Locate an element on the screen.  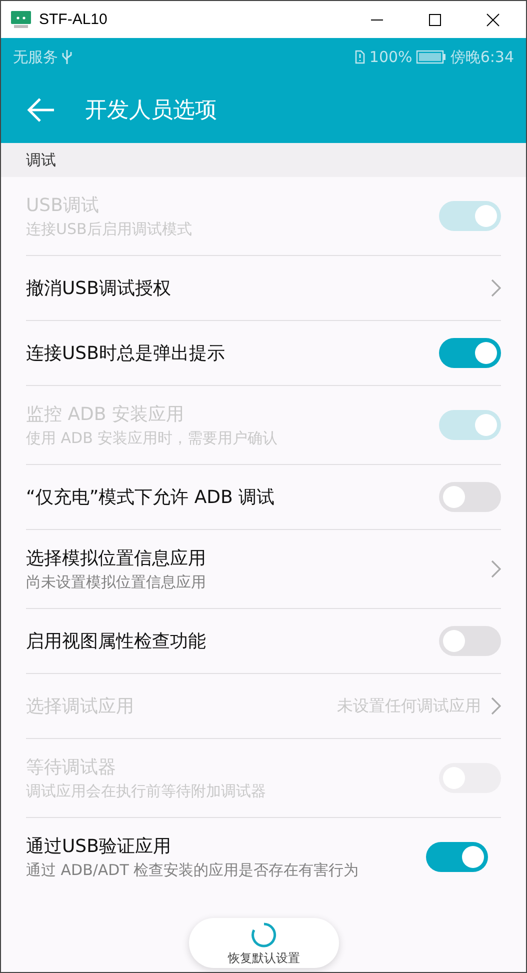
settings-row: 启用视图属性检查功能 is located at coordinates (263, 641).